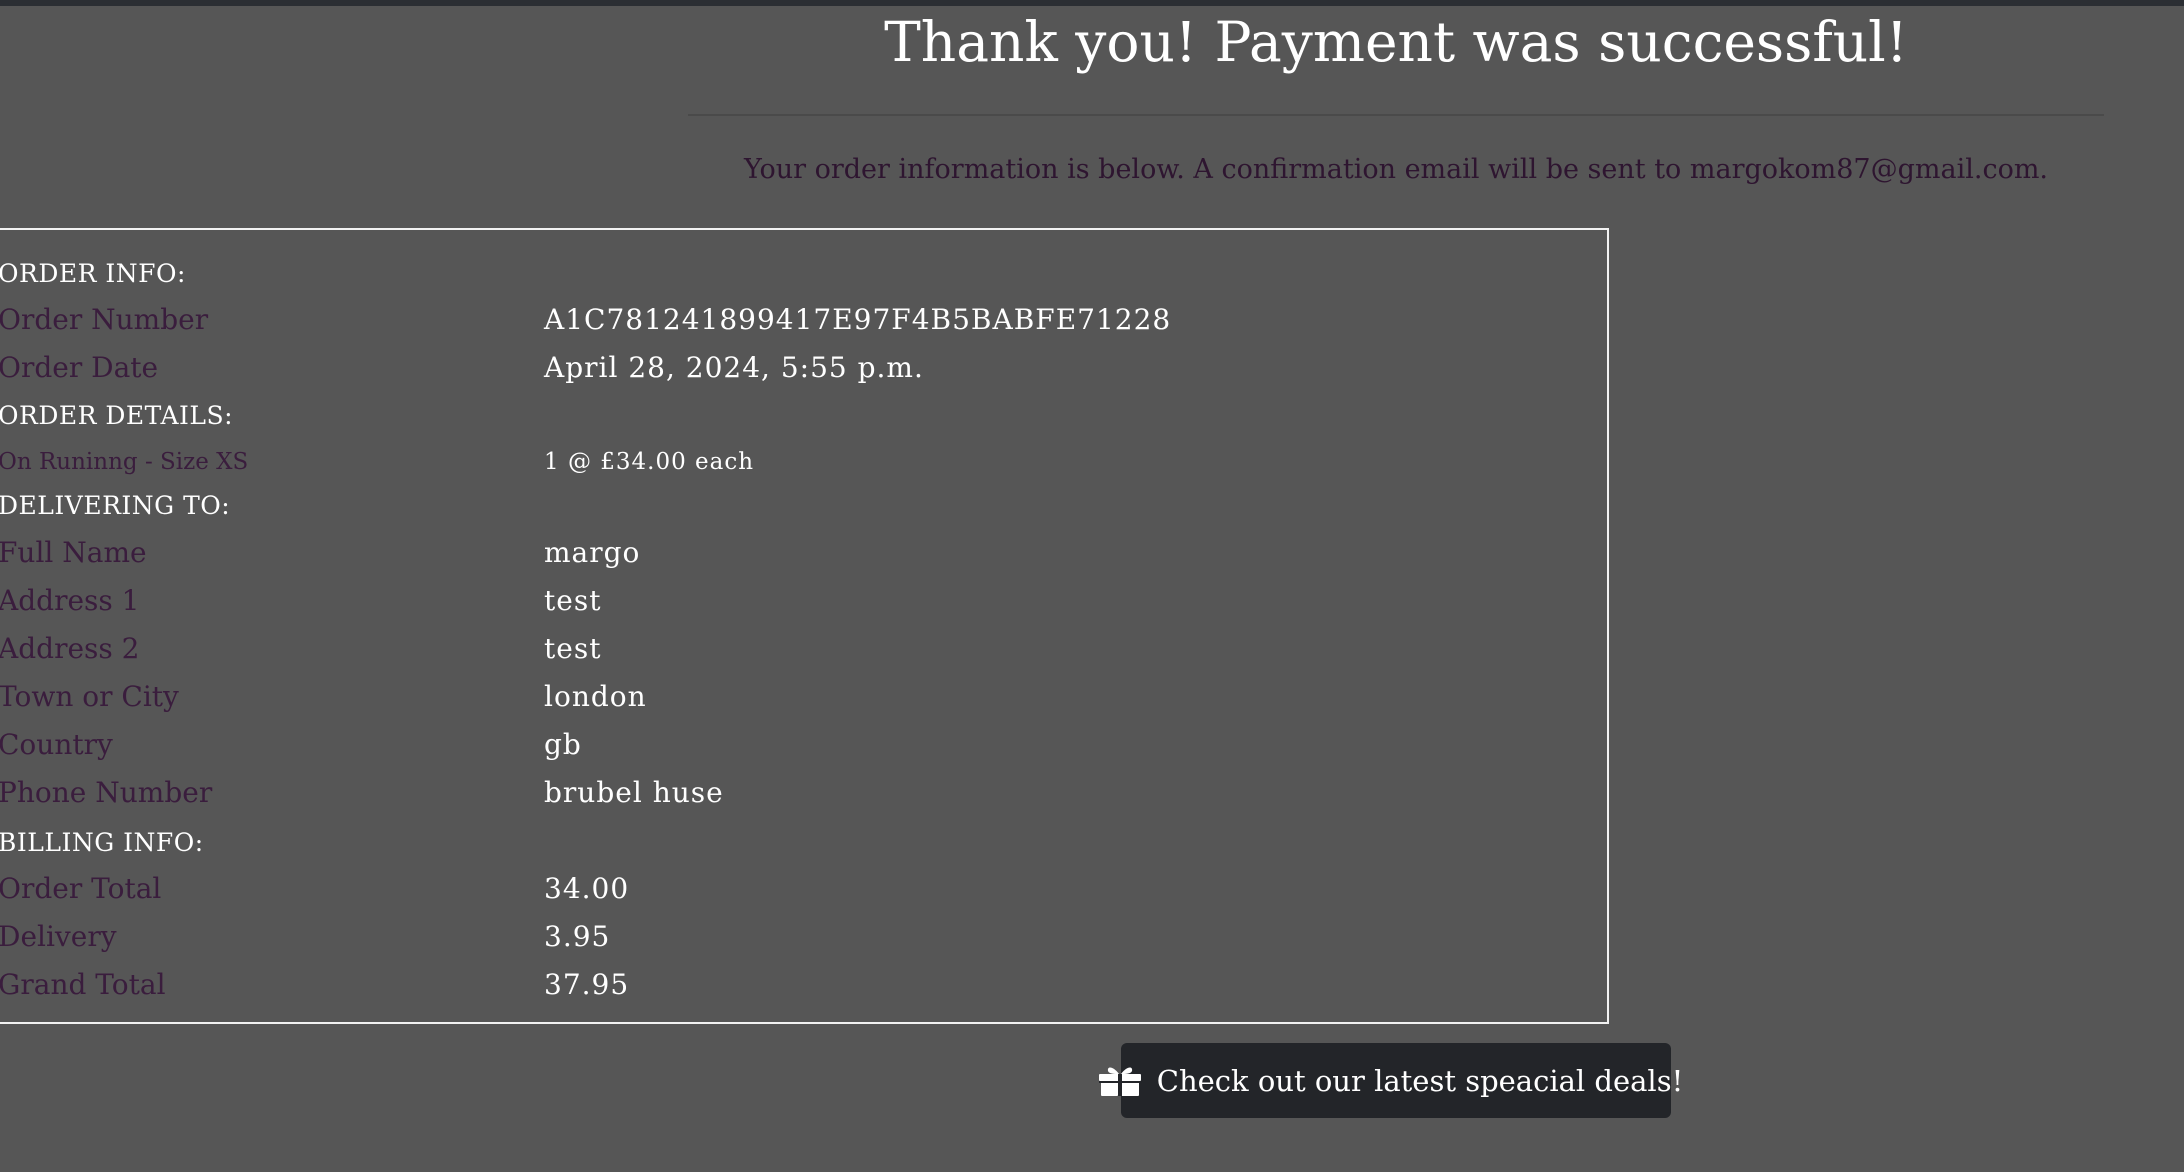 The image size is (2184, 1172). Describe the element at coordinates (804, 553) in the screenshot. I see `delivery-row-full-name: Full Name margo` at that location.